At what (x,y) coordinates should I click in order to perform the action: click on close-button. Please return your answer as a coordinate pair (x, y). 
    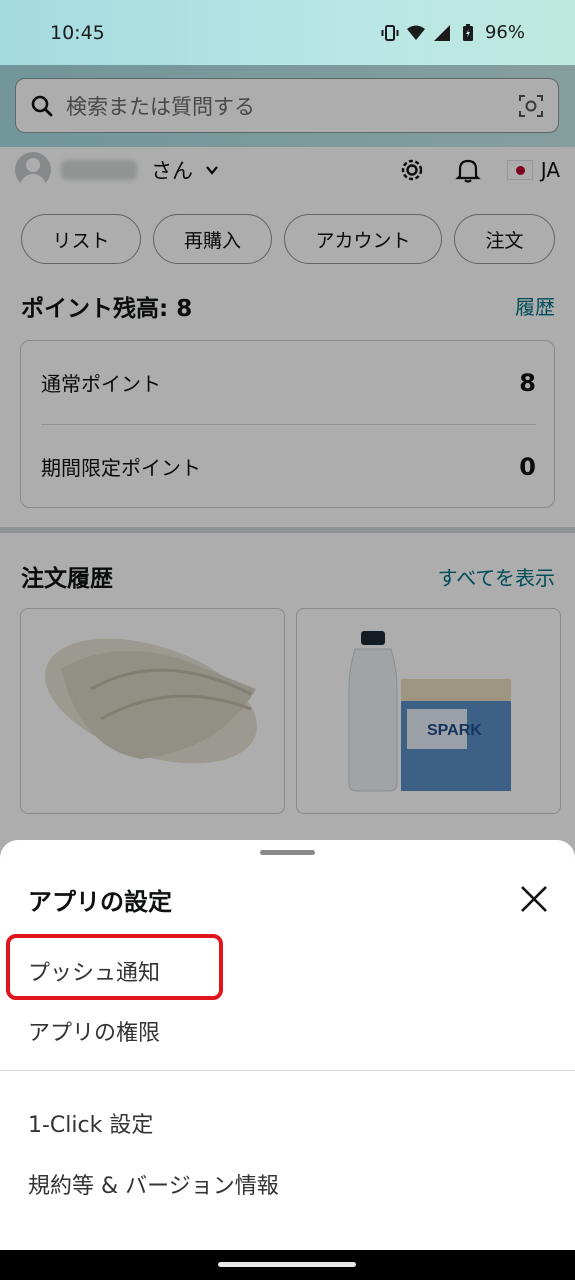
    Looking at the image, I should click on (534, 899).